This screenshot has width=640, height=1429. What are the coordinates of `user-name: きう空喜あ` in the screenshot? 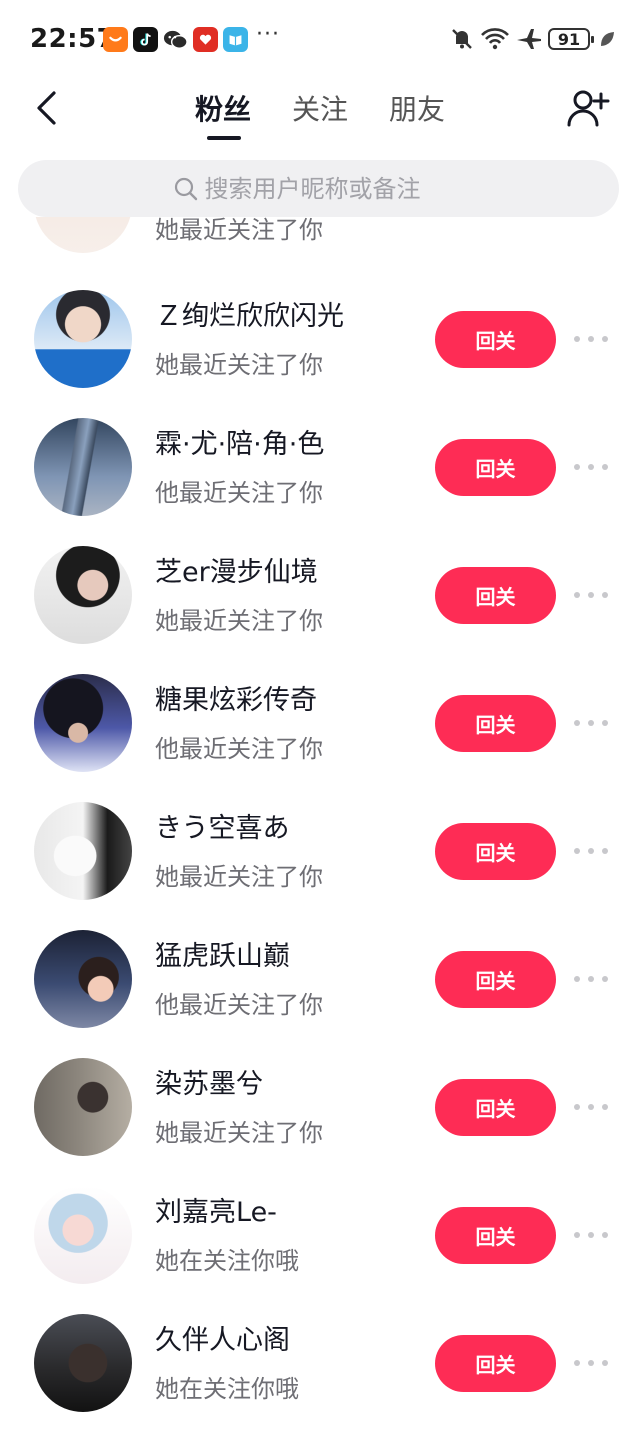 It's located at (222, 825).